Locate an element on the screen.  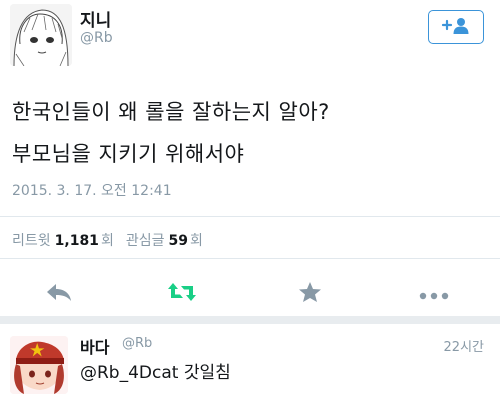
follow-button is located at coordinates (456, 27).